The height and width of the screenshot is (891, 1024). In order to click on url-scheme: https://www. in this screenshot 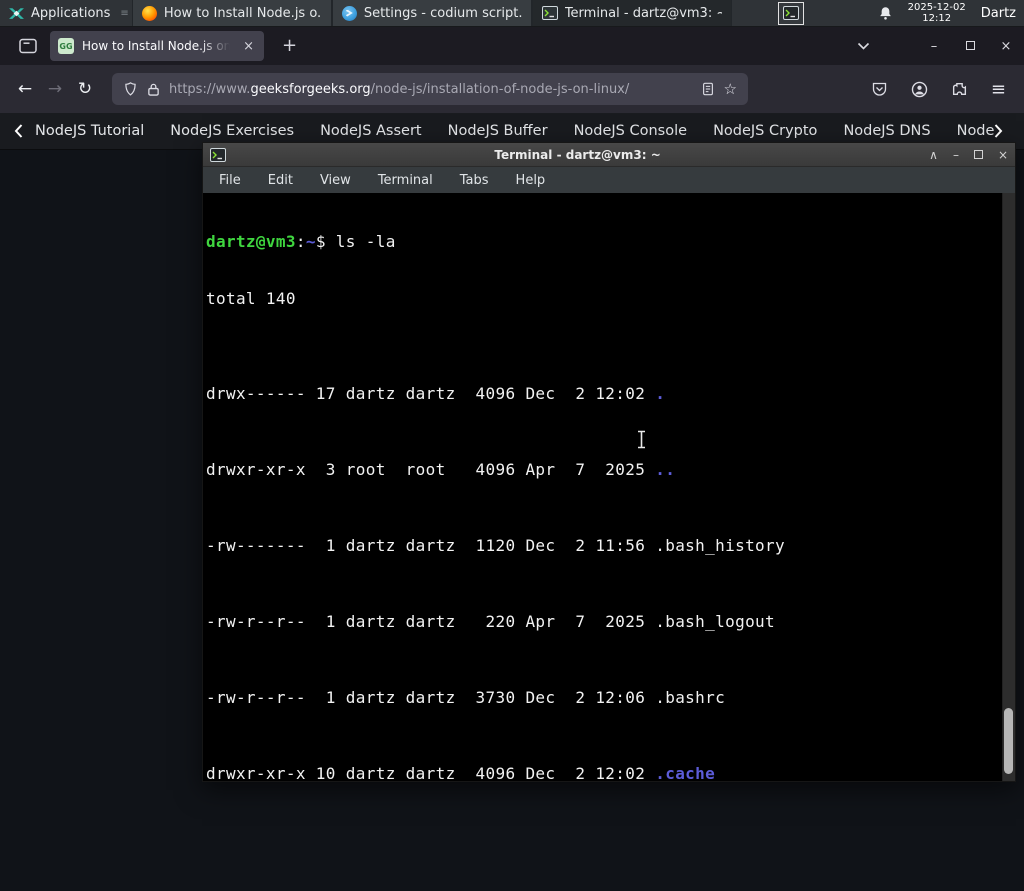, I will do `click(210, 89)`.